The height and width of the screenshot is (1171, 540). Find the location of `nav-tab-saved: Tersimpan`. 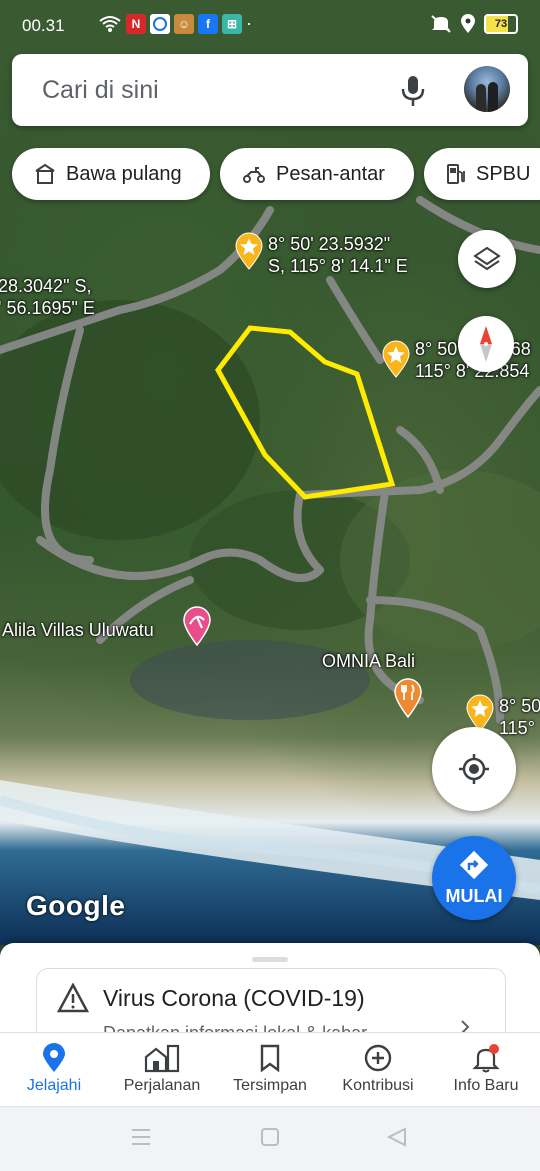

nav-tab-saved: Tersimpan is located at coordinates (270, 1070).